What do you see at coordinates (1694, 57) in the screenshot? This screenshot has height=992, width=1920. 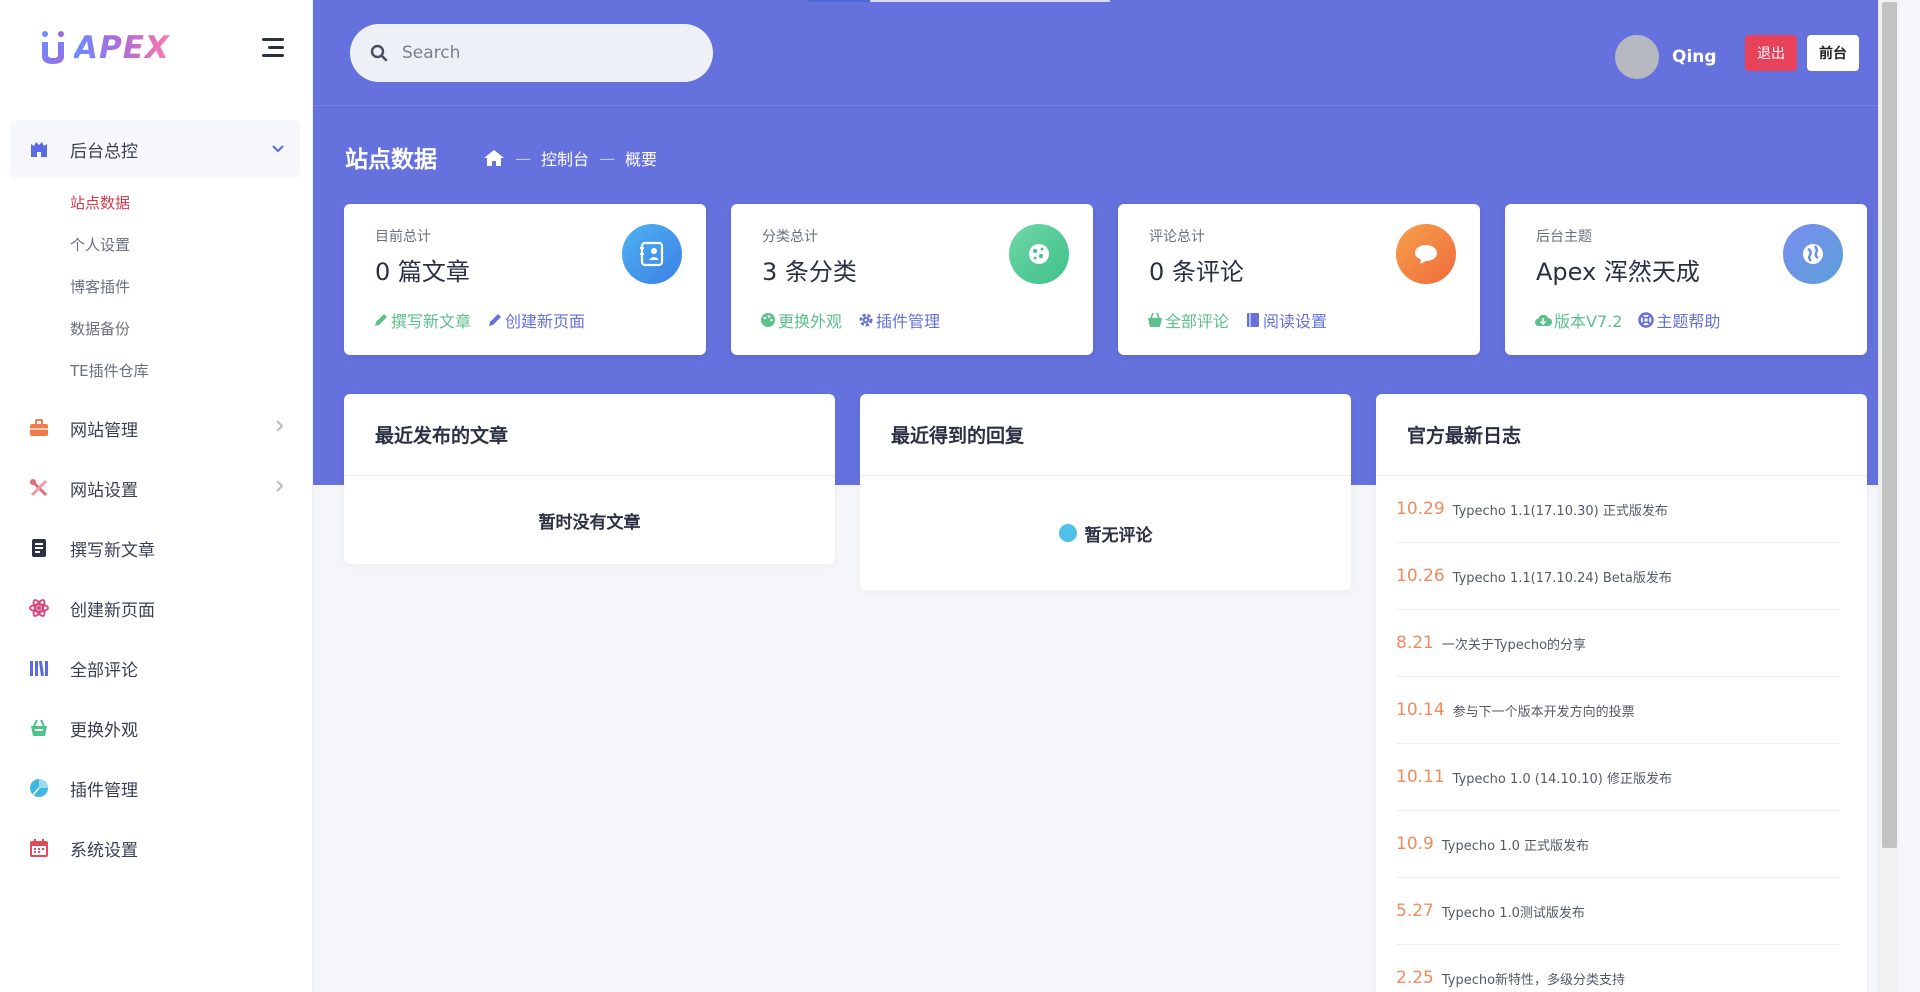 I see `username: Qing` at bounding box center [1694, 57].